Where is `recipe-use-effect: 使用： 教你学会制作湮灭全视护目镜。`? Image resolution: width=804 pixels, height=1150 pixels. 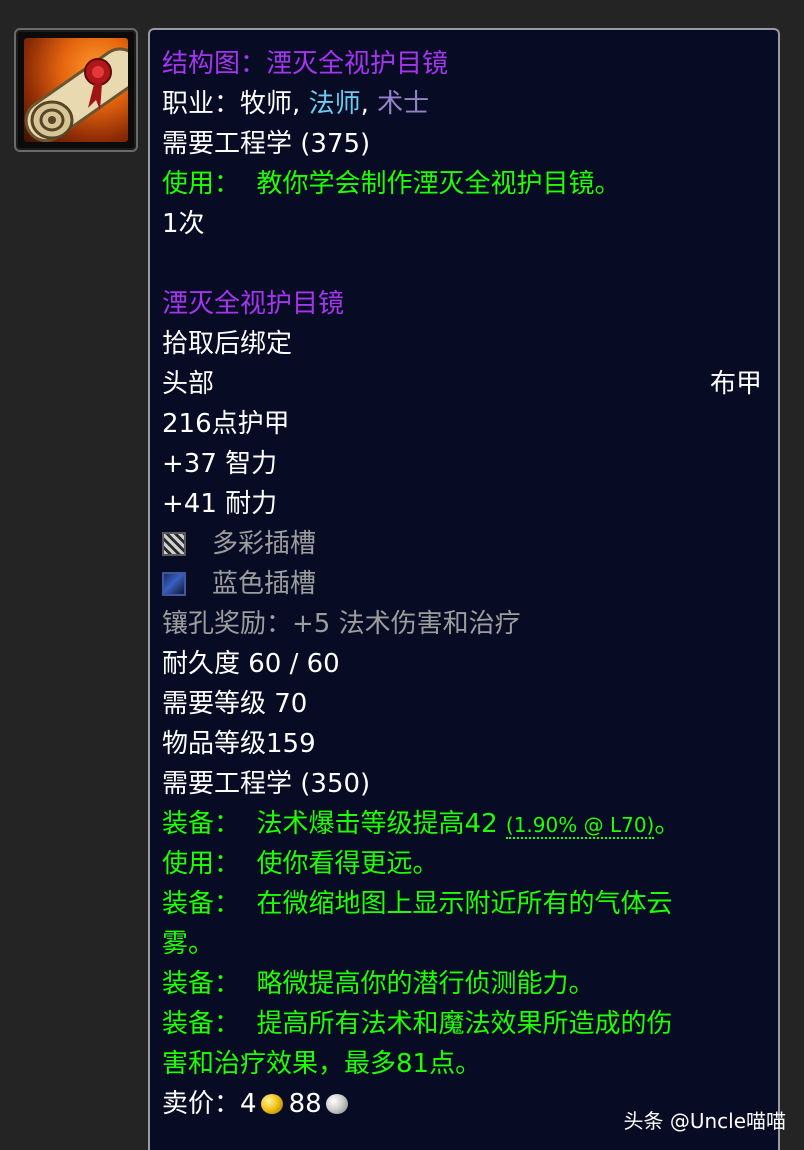
recipe-use-effect: 使用： 教你学会制作湮灭全视护目镜。 is located at coordinates (391, 184).